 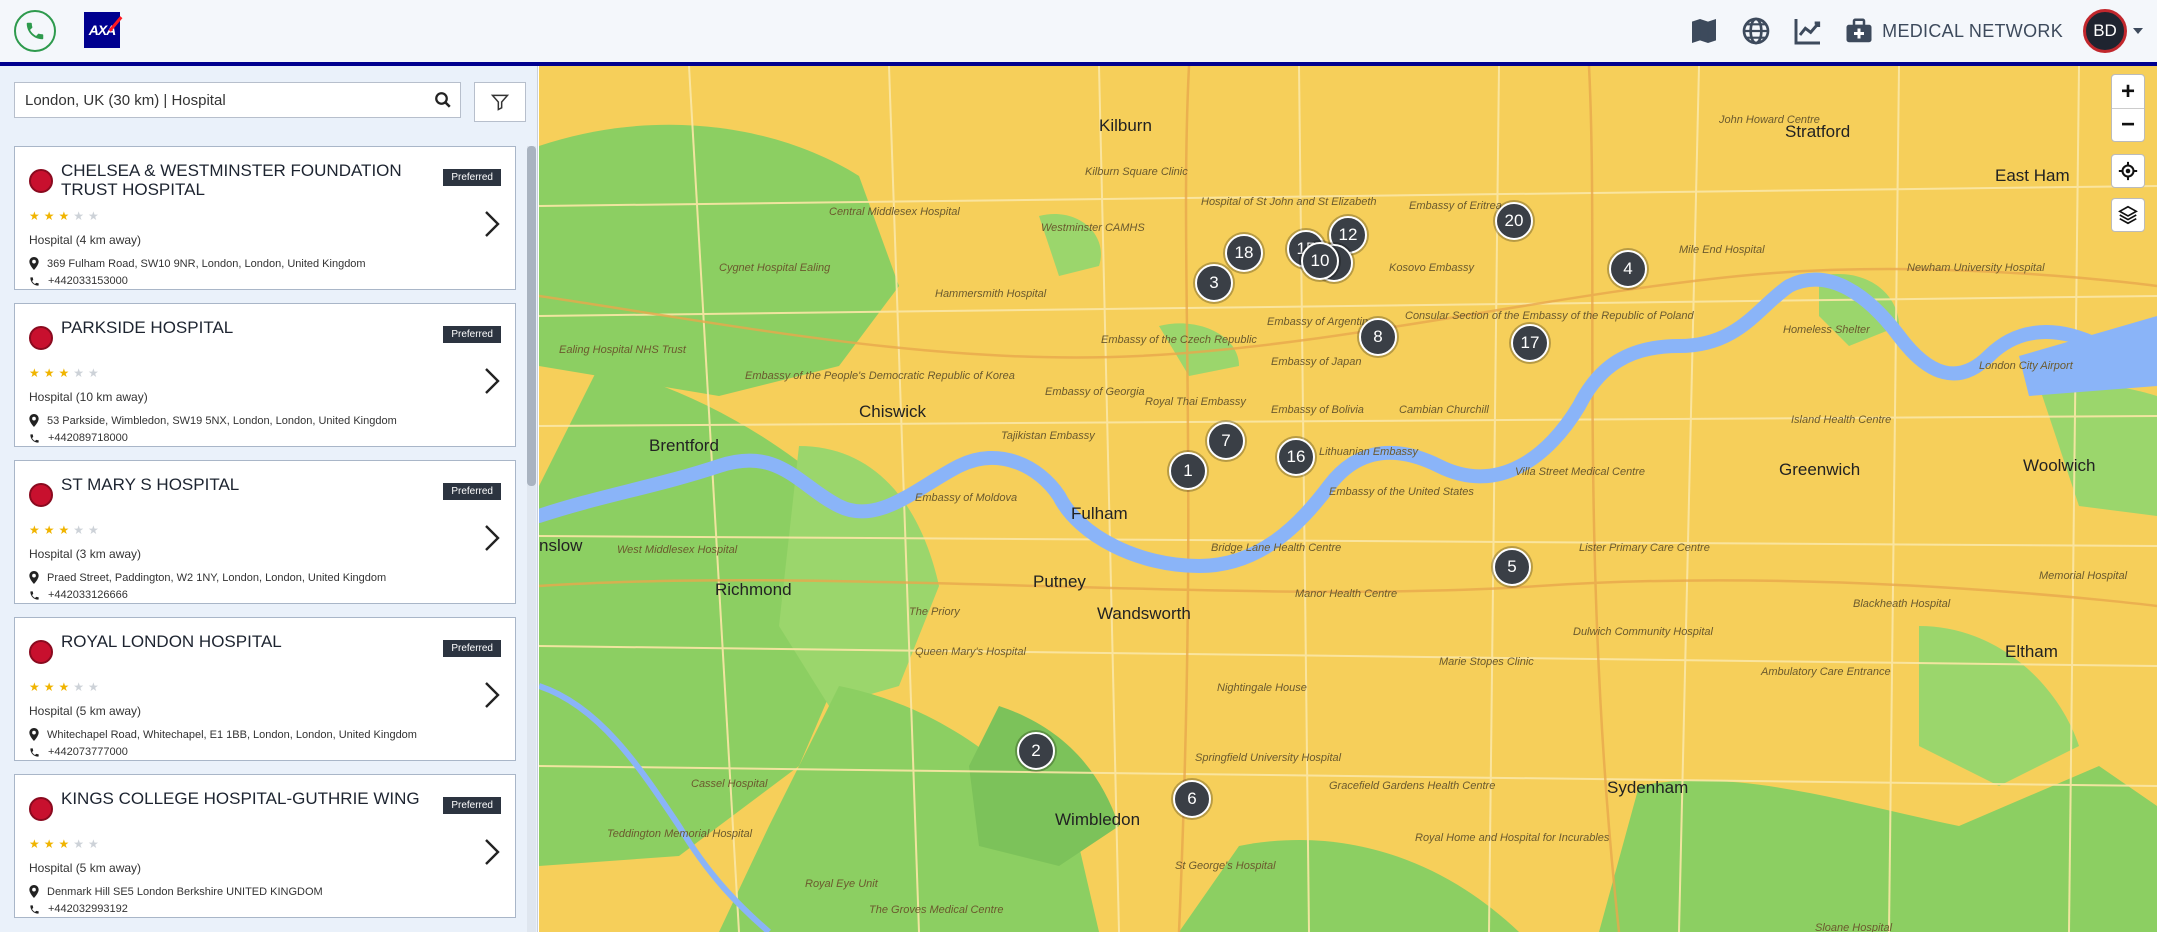 I want to click on hospital-type-distance: Hospital (3 km away), so click(x=85, y=554).